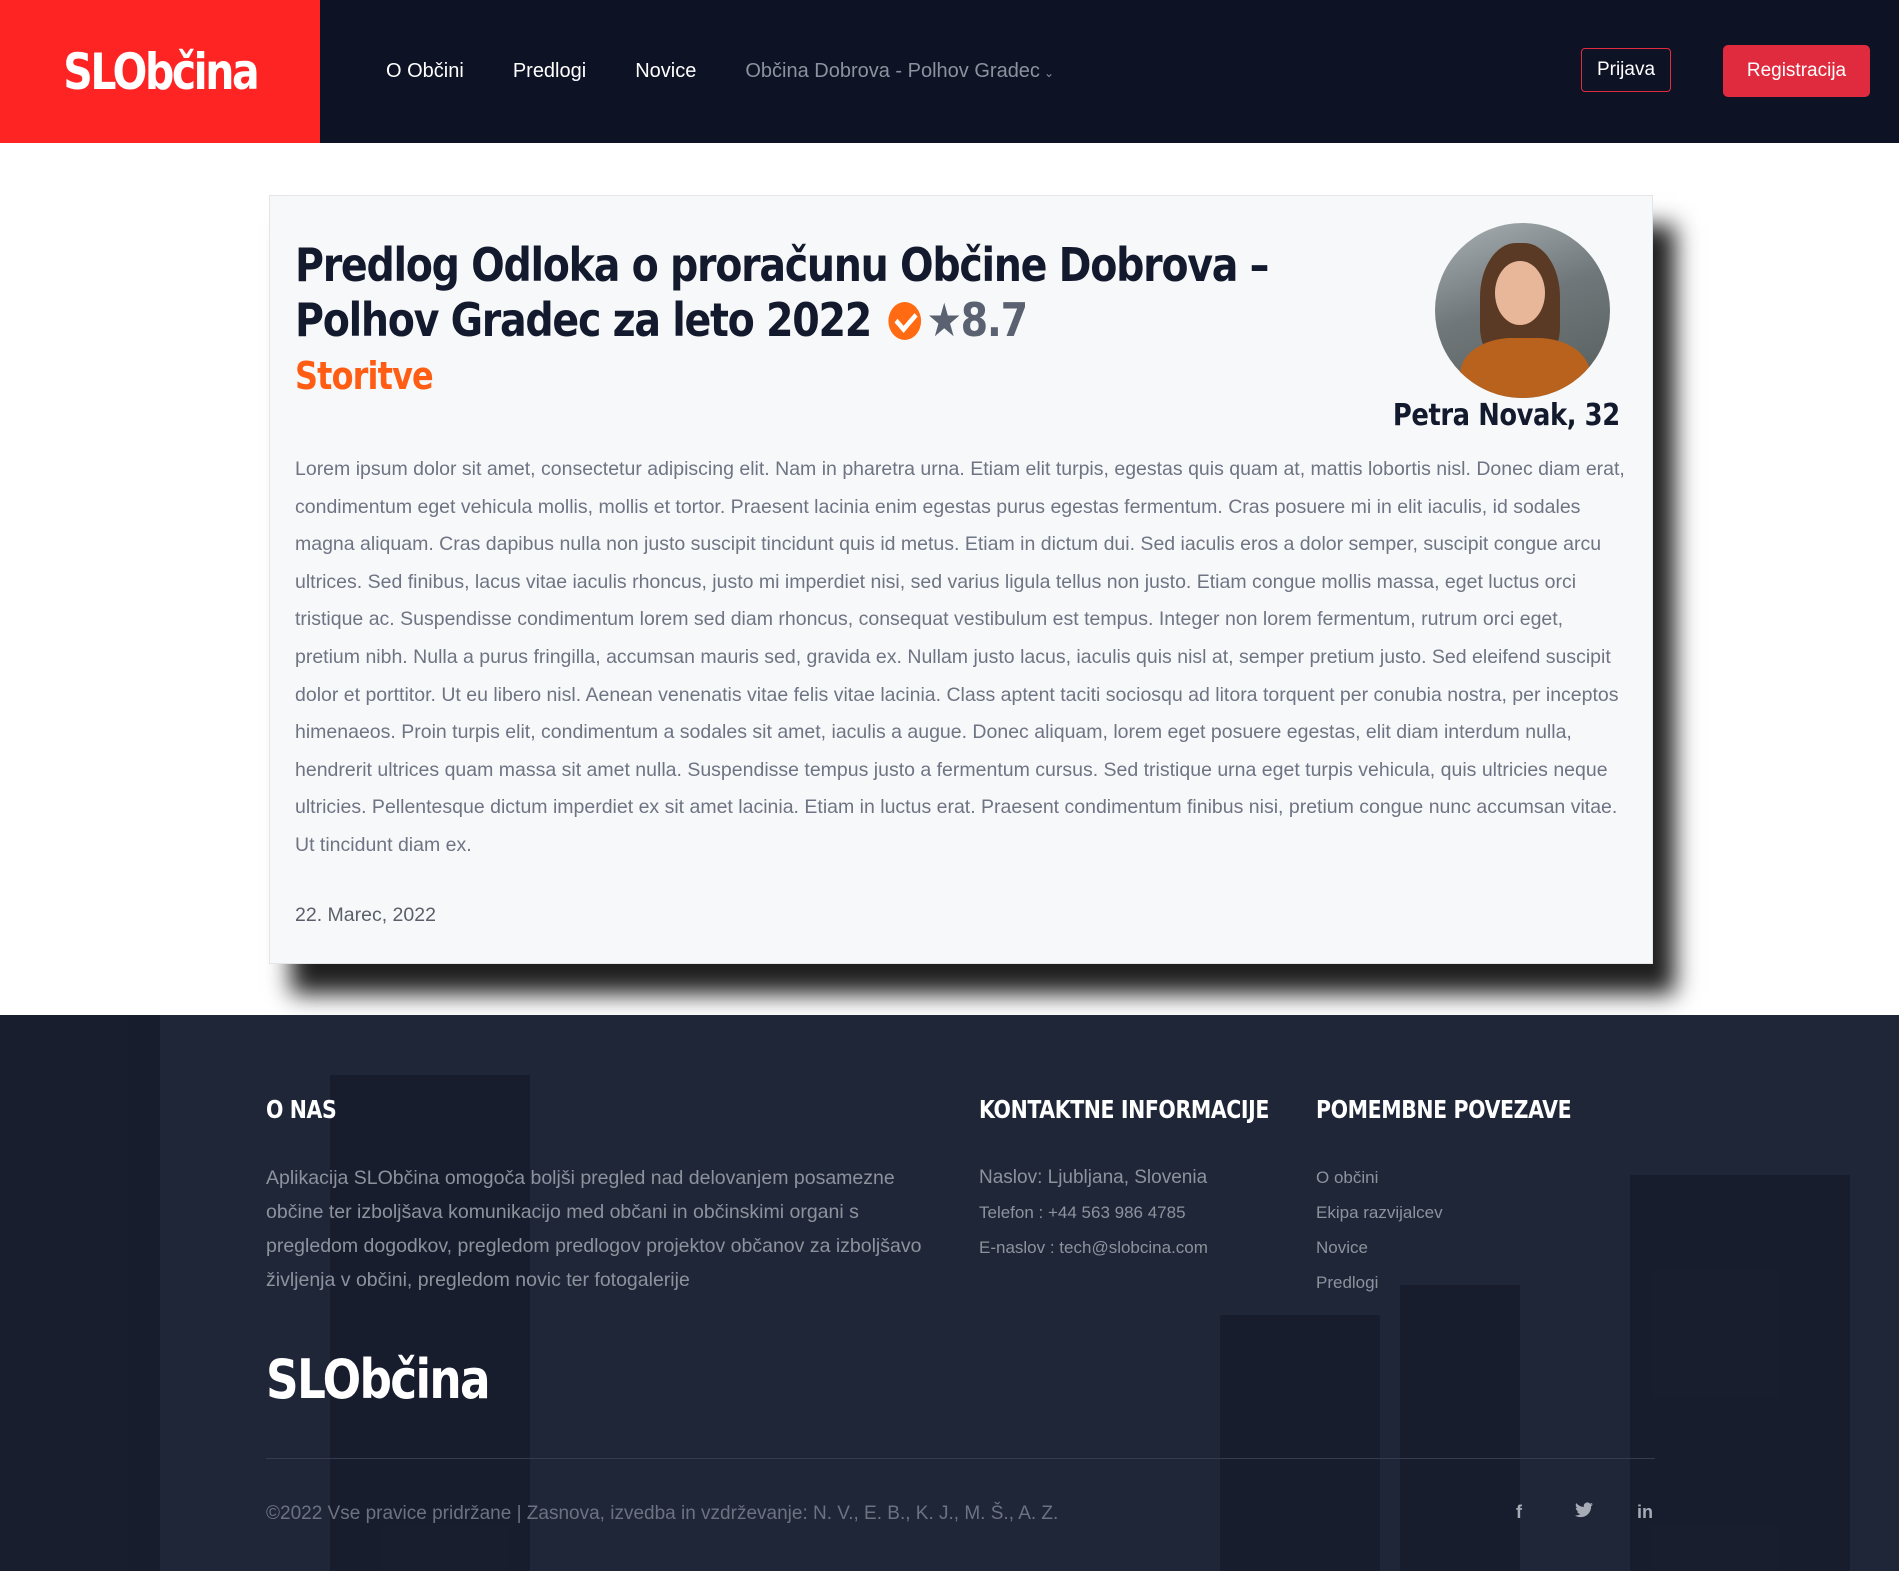  I want to click on contact-heading: KONTAKTNE INFORMACIJE, so click(1124, 1109).